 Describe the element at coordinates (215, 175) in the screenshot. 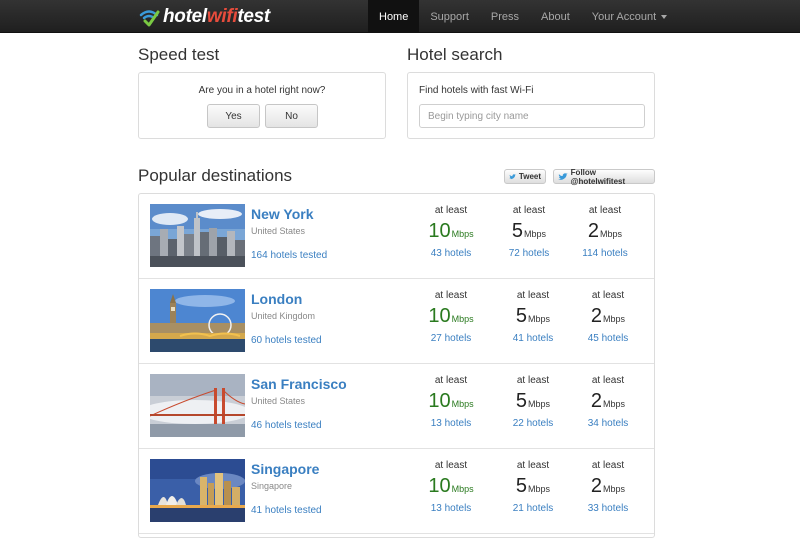

I see `popular-destinations-heading: Popular destinations` at that location.